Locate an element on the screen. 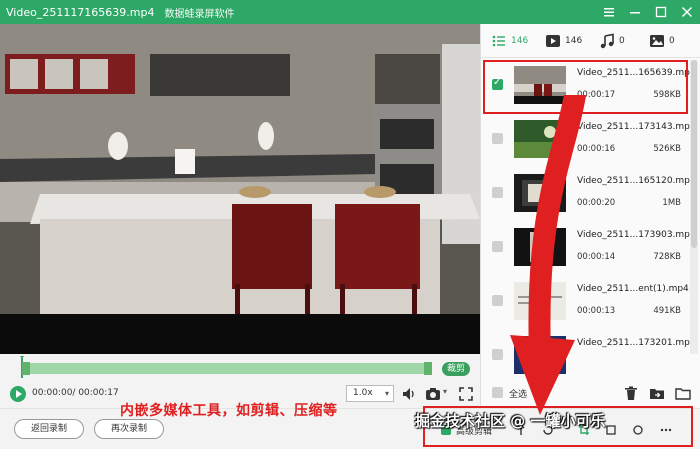 This screenshot has width=700, height=449. video-name: Video_2511...ent(1).mp4 is located at coordinates (633, 289).